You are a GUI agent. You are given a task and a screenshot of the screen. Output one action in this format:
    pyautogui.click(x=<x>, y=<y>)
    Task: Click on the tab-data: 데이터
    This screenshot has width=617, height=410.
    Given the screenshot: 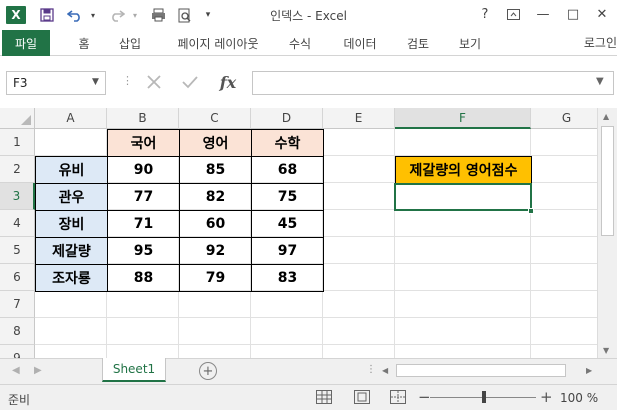 What is the action you would take?
    pyautogui.click(x=360, y=43)
    